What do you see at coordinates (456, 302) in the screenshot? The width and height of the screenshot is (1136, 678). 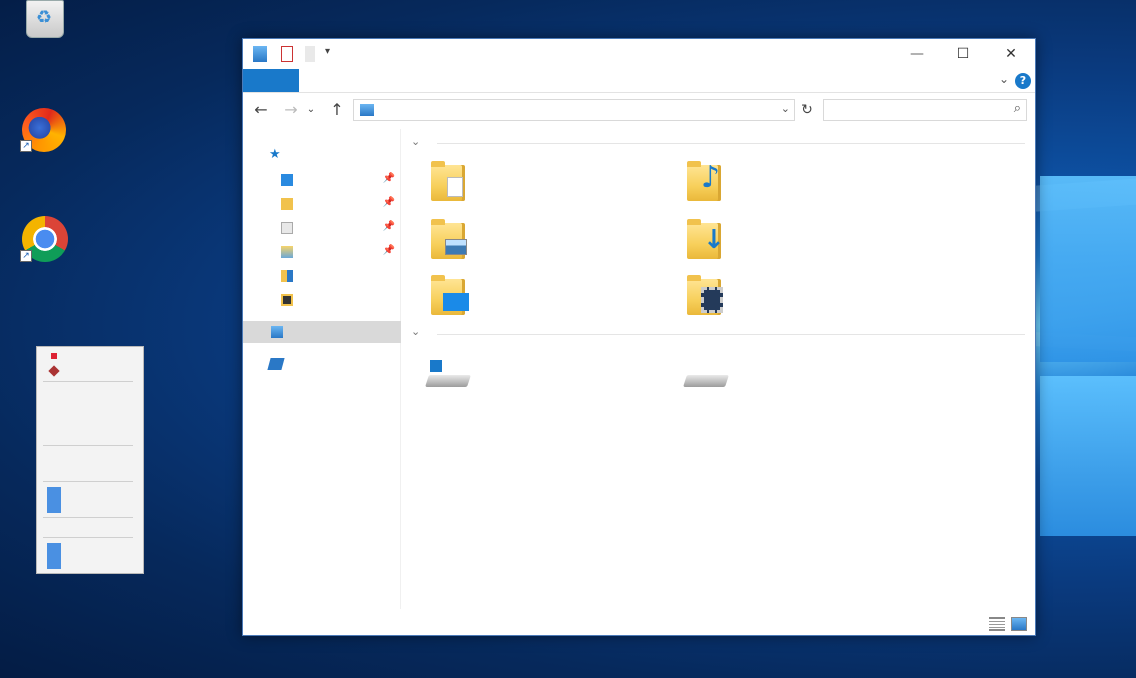 I see `desktop-overlay-icon` at bounding box center [456, 302].